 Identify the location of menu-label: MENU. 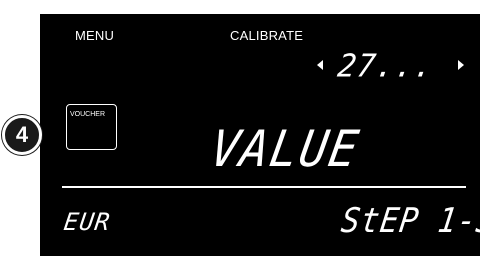
(95, 35).